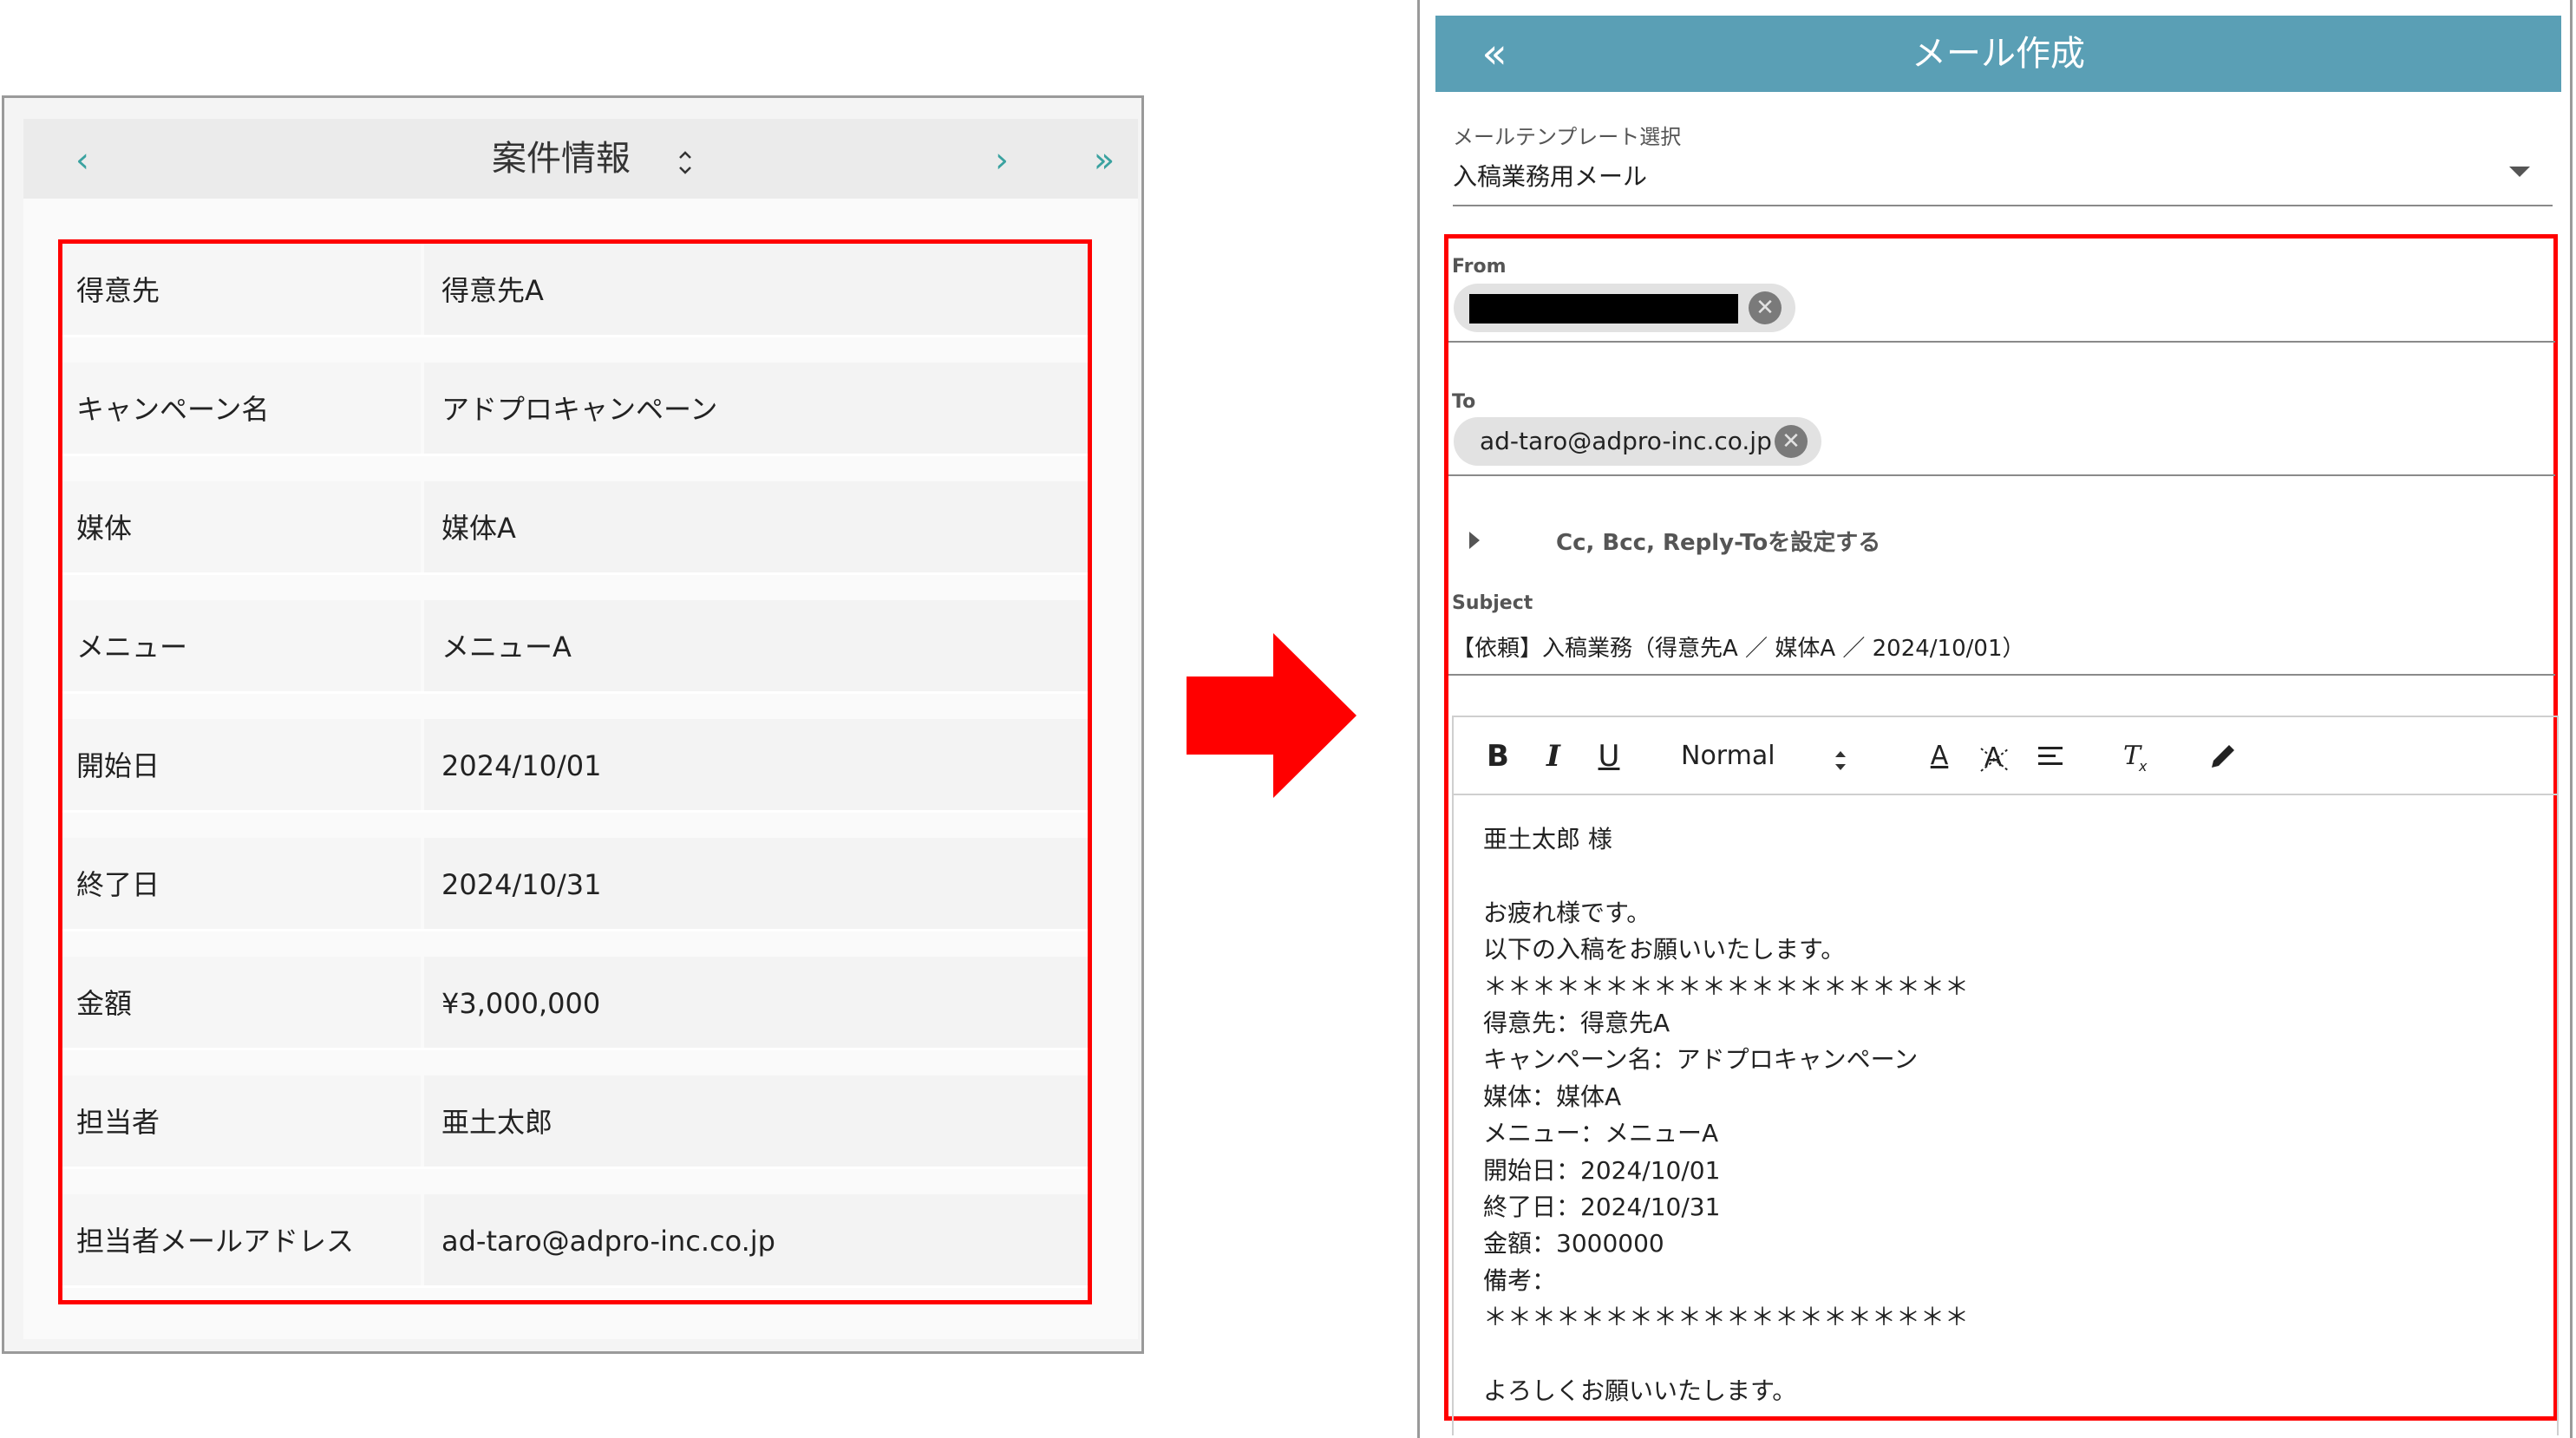 The width and height of the screenshot is (2576, 1438). I want to click on mail-header: メール作成 «, so click(1998, 54).